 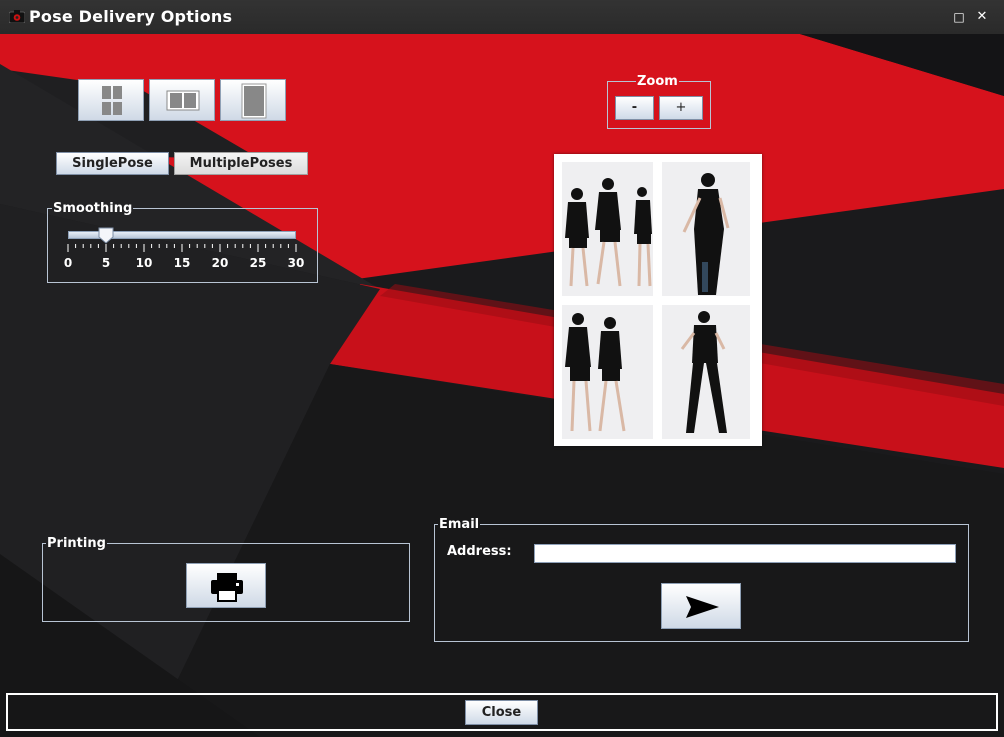 I want to click on send-email-button, so click(x=701, y=606).